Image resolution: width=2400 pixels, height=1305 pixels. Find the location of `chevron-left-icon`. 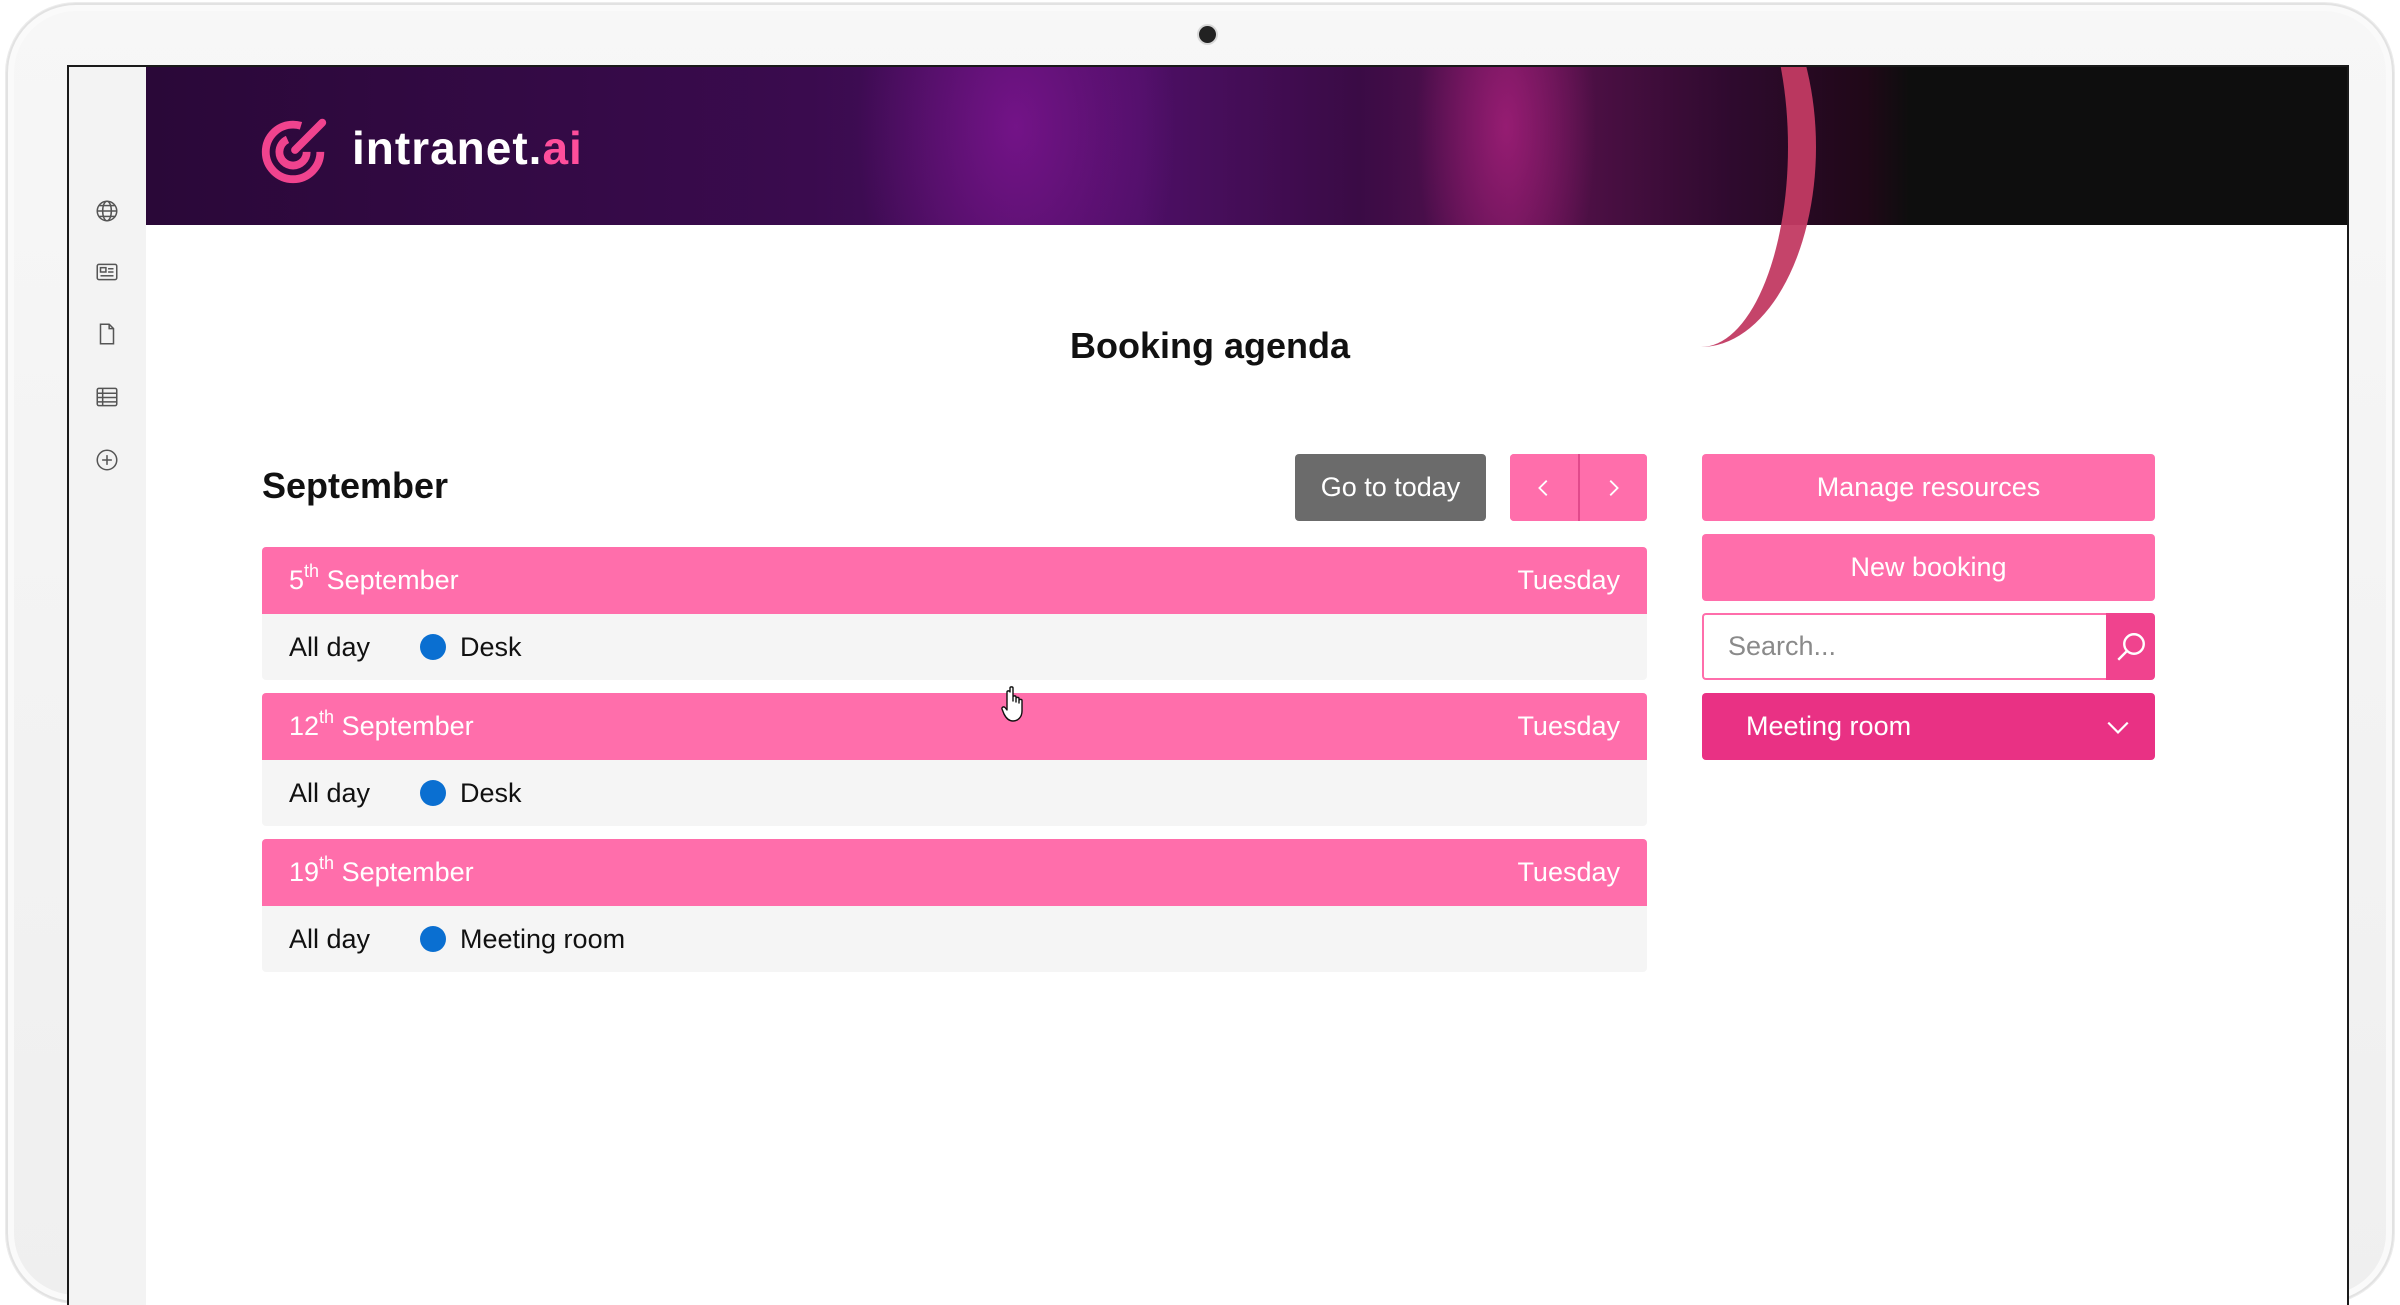

chevron-left-icon is located at coordinates (1542, 487).